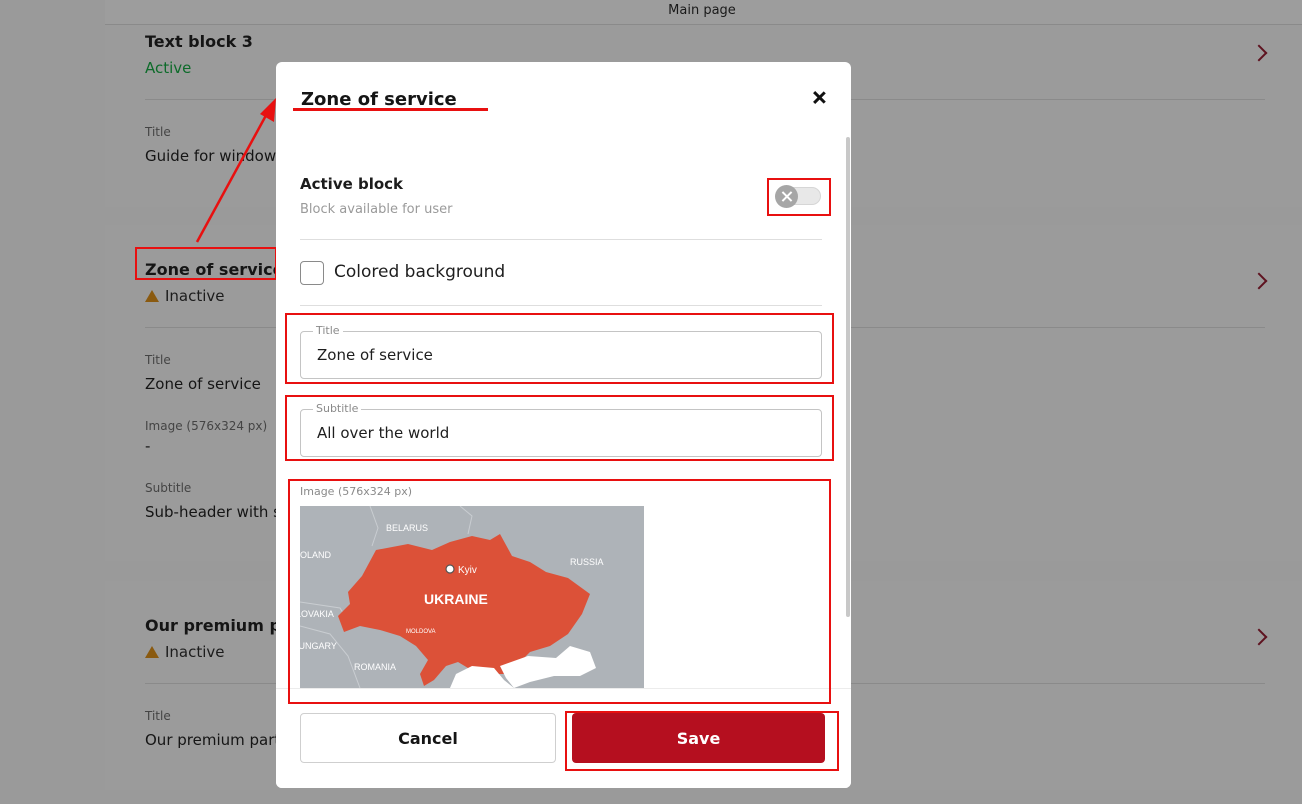 The image size is (1302, 804). I want to click on annotation-box-save-button, so click(702, 741).